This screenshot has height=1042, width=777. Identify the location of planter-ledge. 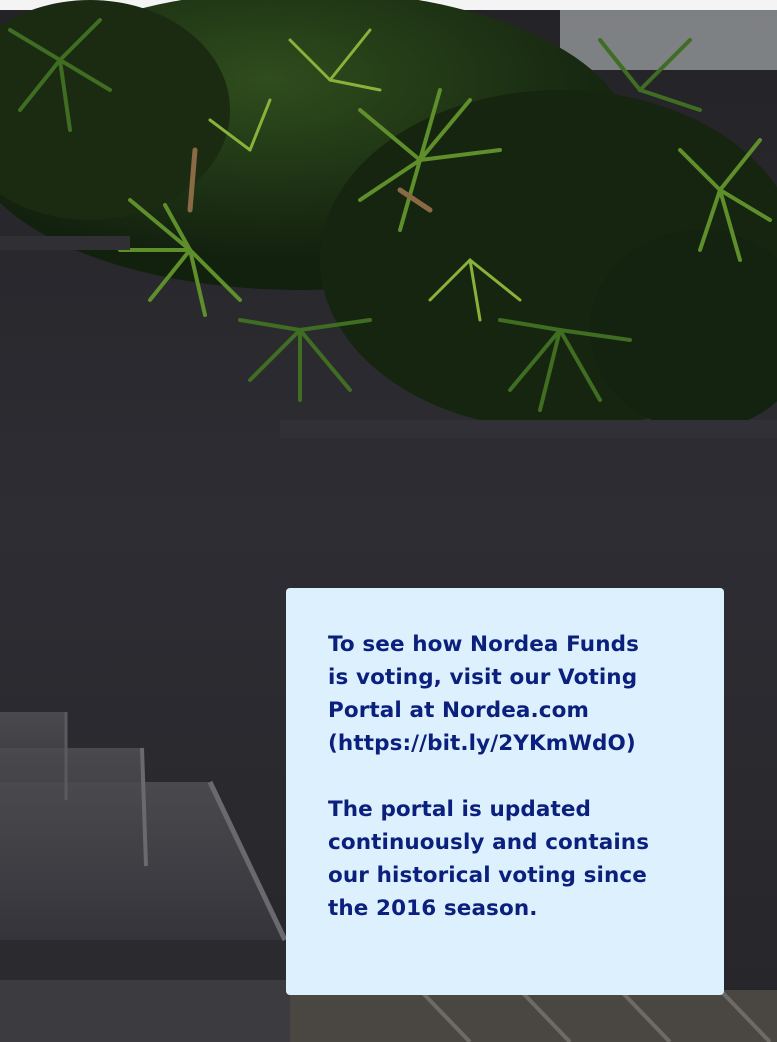
(528, 429).